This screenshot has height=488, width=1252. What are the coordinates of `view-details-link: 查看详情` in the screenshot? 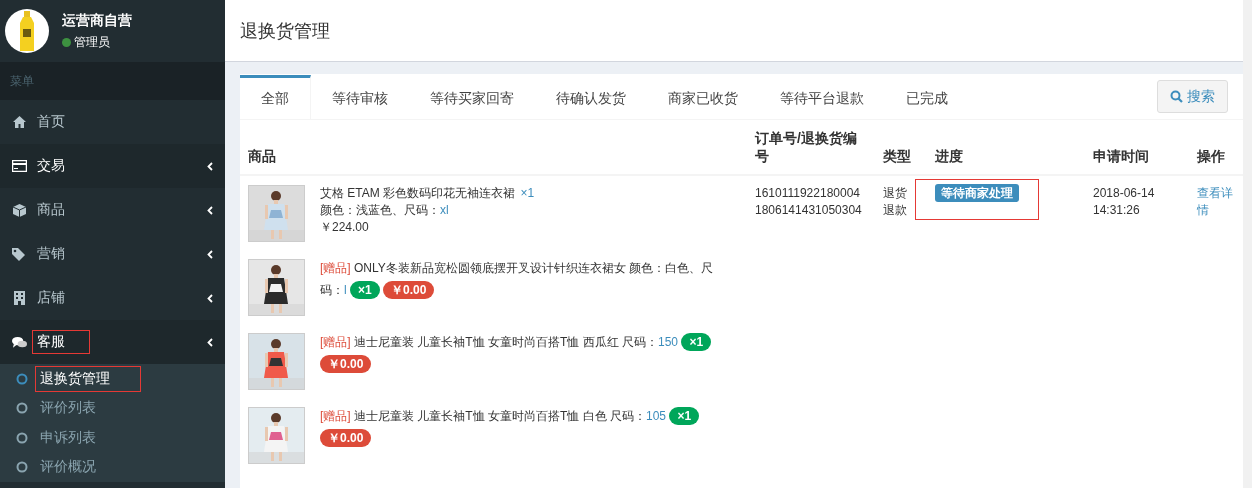 It's located at (1215, 202).